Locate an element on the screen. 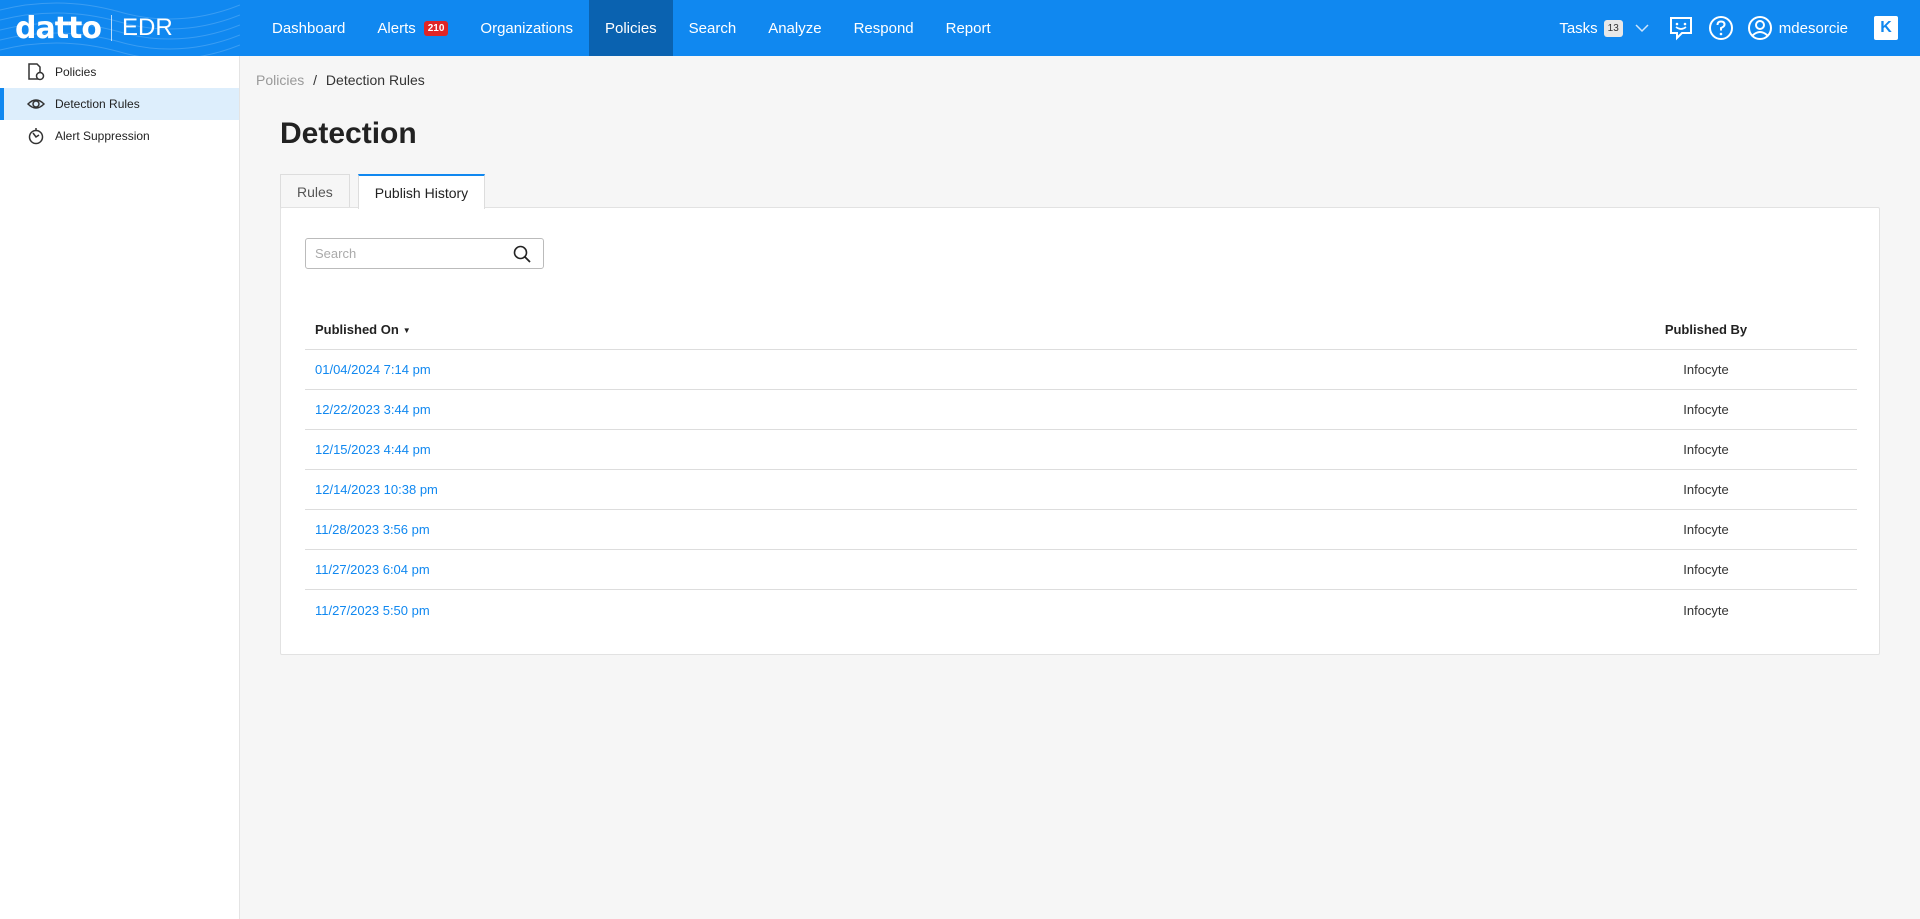 This screenshot has width=1920, height=919. table-row: 11/28/2023 3:56 pm Infocyte is located at coordinates (1081, 530).